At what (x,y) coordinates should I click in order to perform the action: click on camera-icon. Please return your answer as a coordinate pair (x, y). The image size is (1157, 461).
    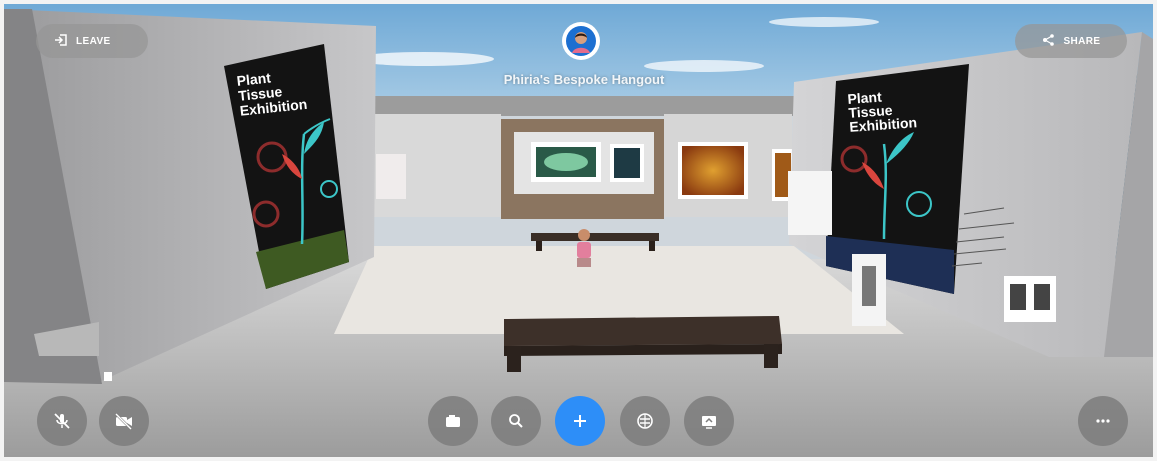
    Looking at the image, I should click on (453, 421).